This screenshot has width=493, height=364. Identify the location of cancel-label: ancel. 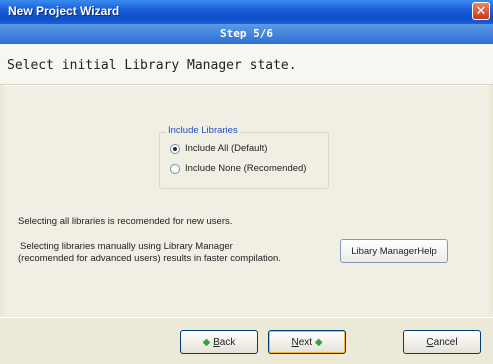
(445, 342).